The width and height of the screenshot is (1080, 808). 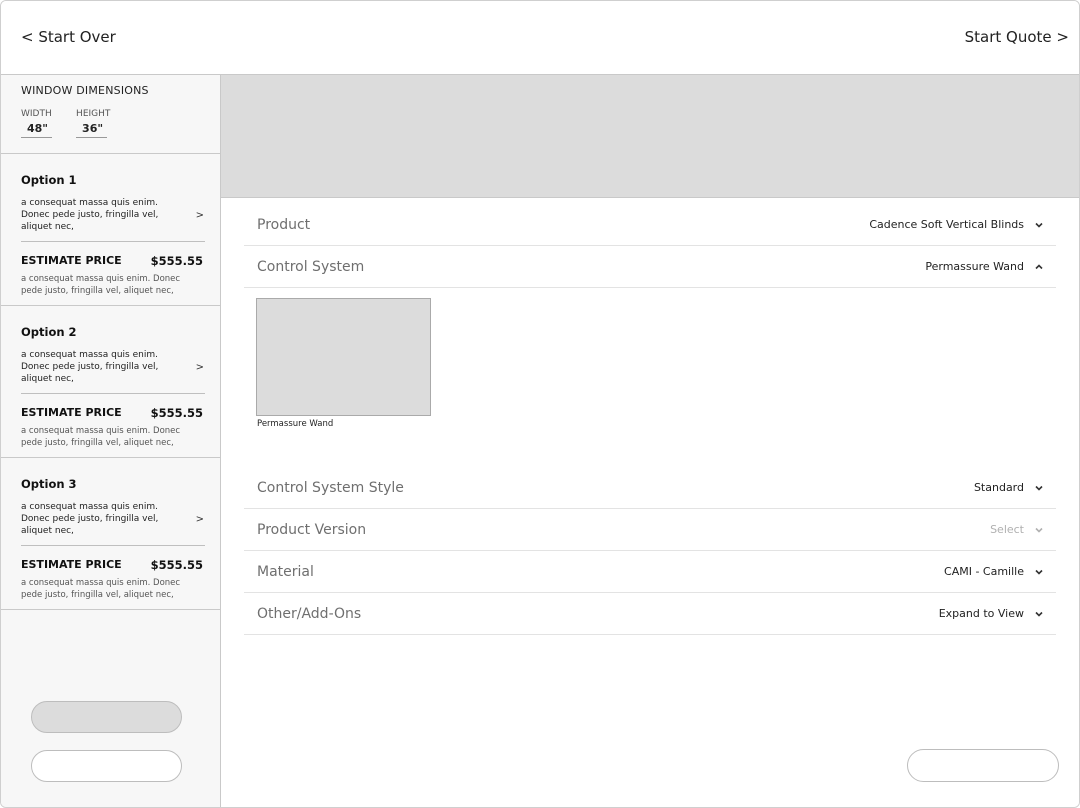 What do you see at coordinates (49, 484) in the screenshot?
I see `option-title: Option 3` at bounding box center [49, 484].